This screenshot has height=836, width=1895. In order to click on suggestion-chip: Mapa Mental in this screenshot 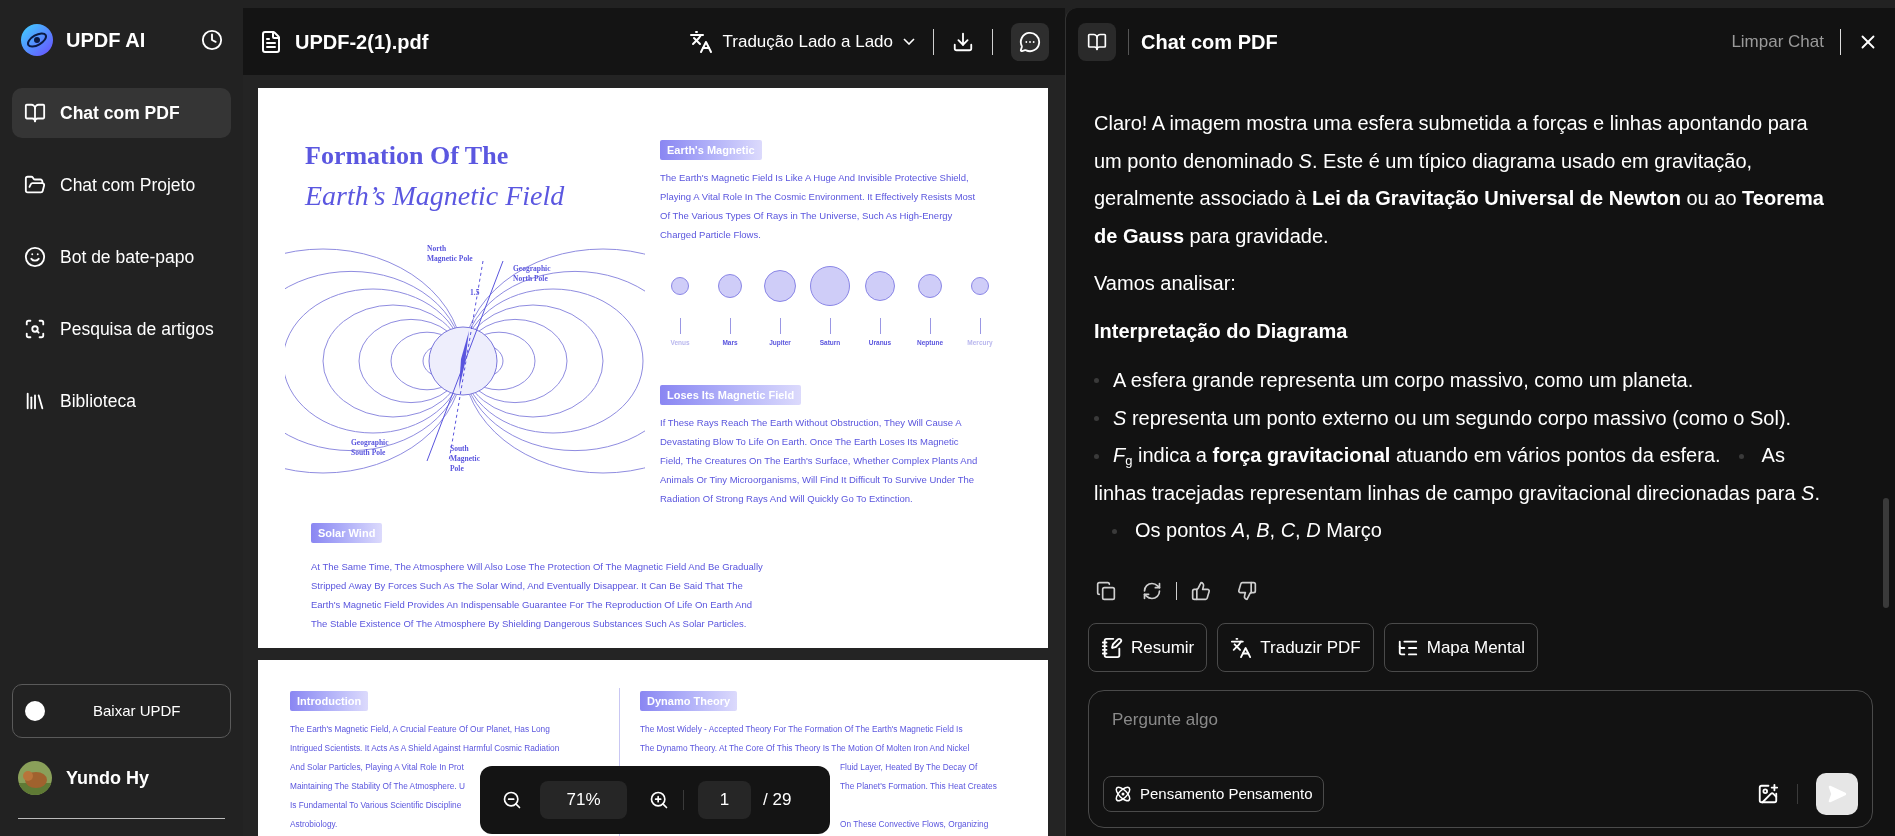, I will do `click(1461, 647)`.